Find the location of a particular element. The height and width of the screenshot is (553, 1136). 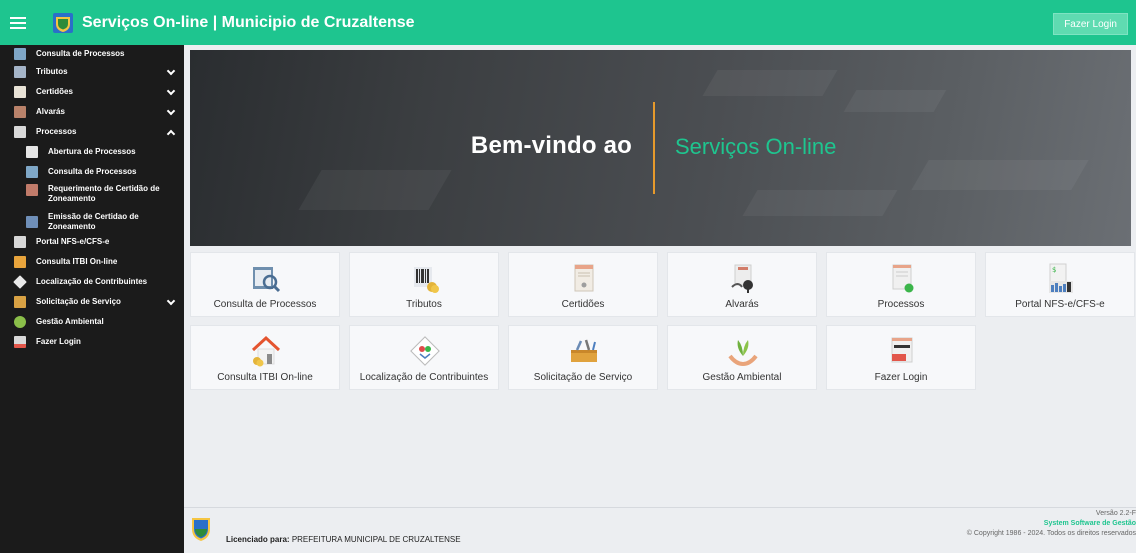

card-itbi: Consulta ITBI On-line is located at coordinates (265, 357).